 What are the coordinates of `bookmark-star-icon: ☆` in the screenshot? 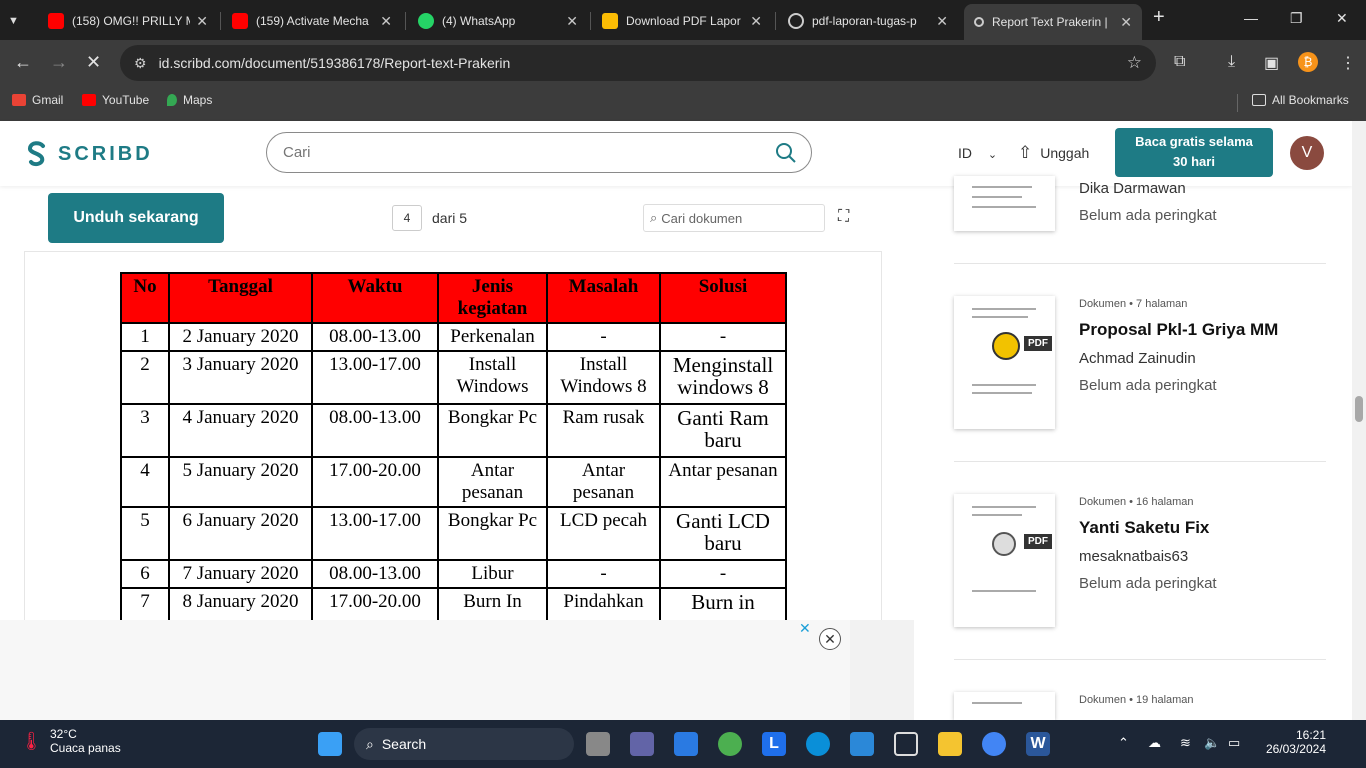 It's located at (1134, 63).